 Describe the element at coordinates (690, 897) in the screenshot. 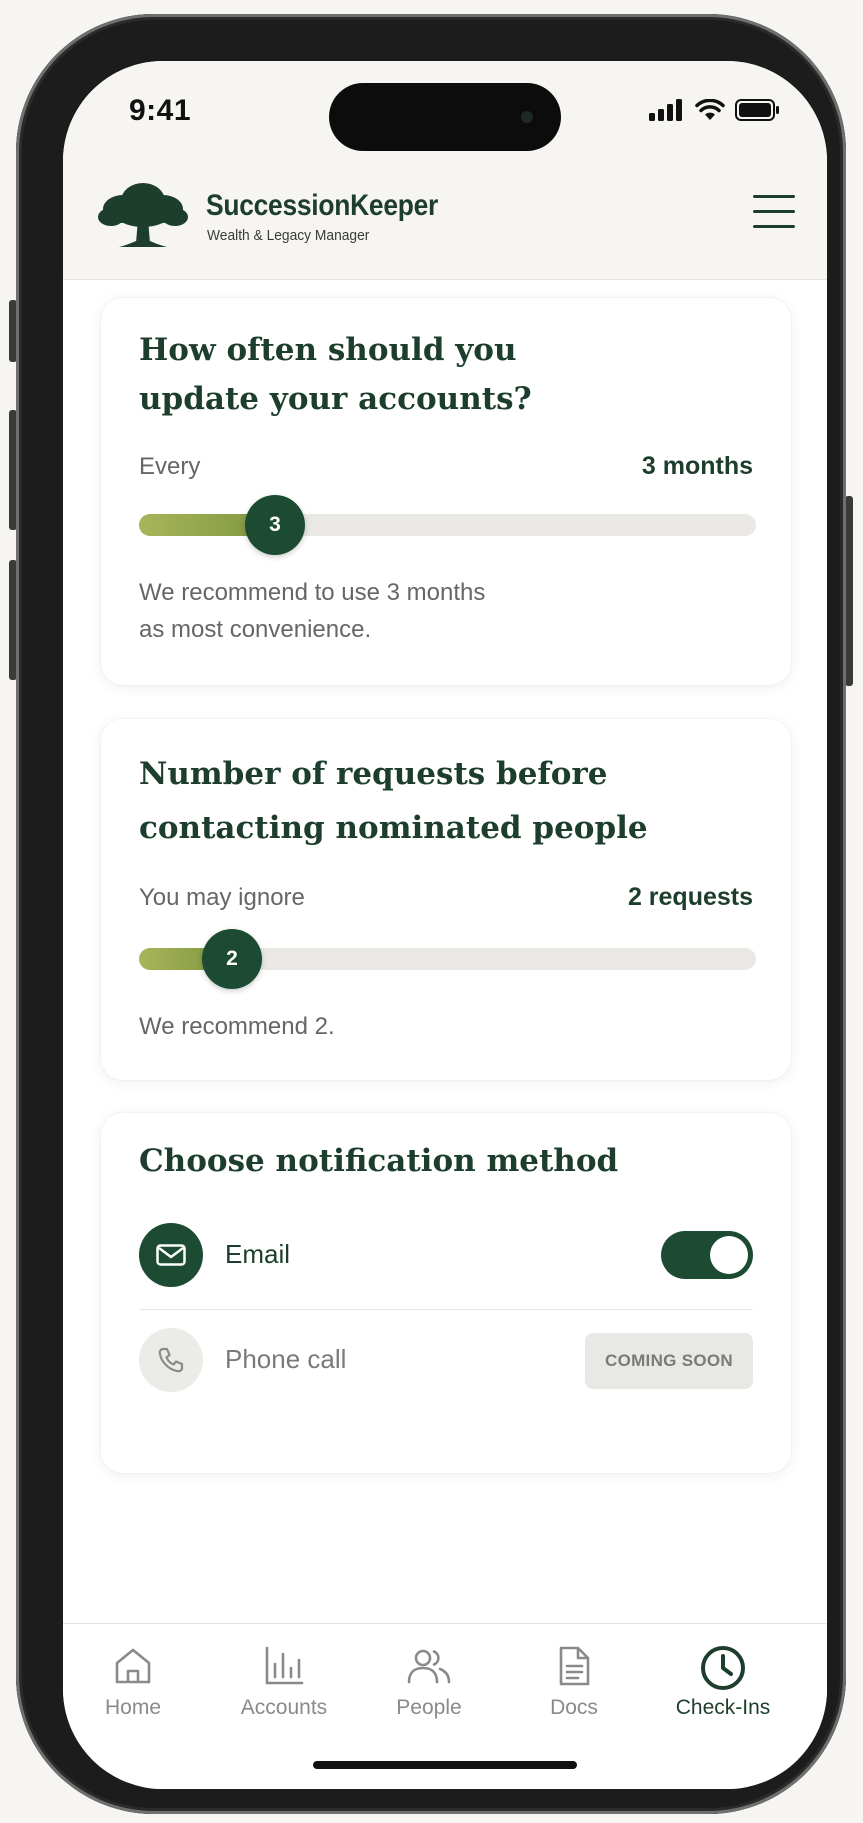

I see `request-count-value: 2 requests` at that location.